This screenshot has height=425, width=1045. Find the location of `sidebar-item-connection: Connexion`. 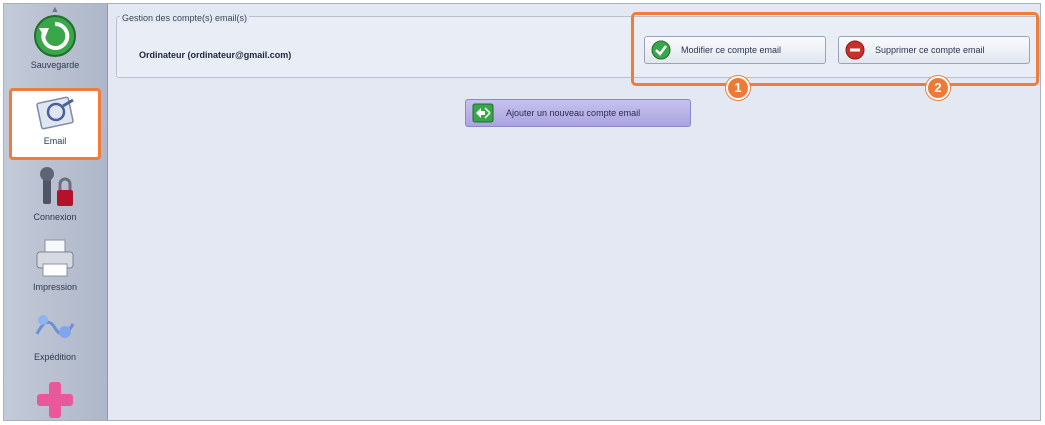

sidebar-item-connection: Connexion is located at coordinates (55, 200).